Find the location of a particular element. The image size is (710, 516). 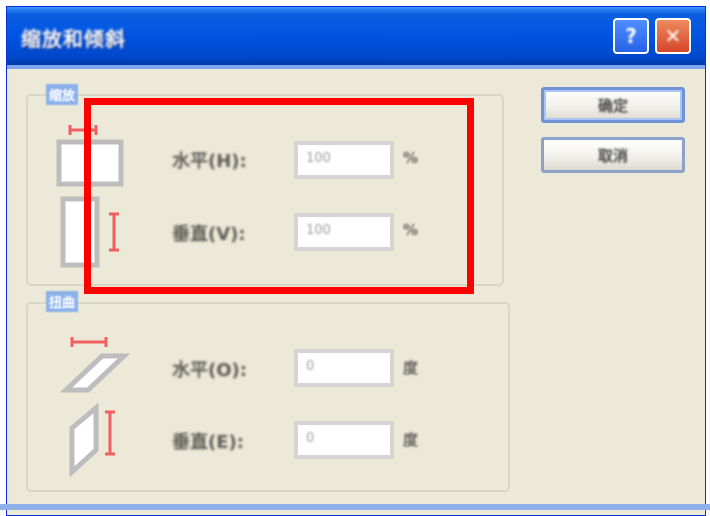

ok-button: 确定 is located at coordinates (613, 105).